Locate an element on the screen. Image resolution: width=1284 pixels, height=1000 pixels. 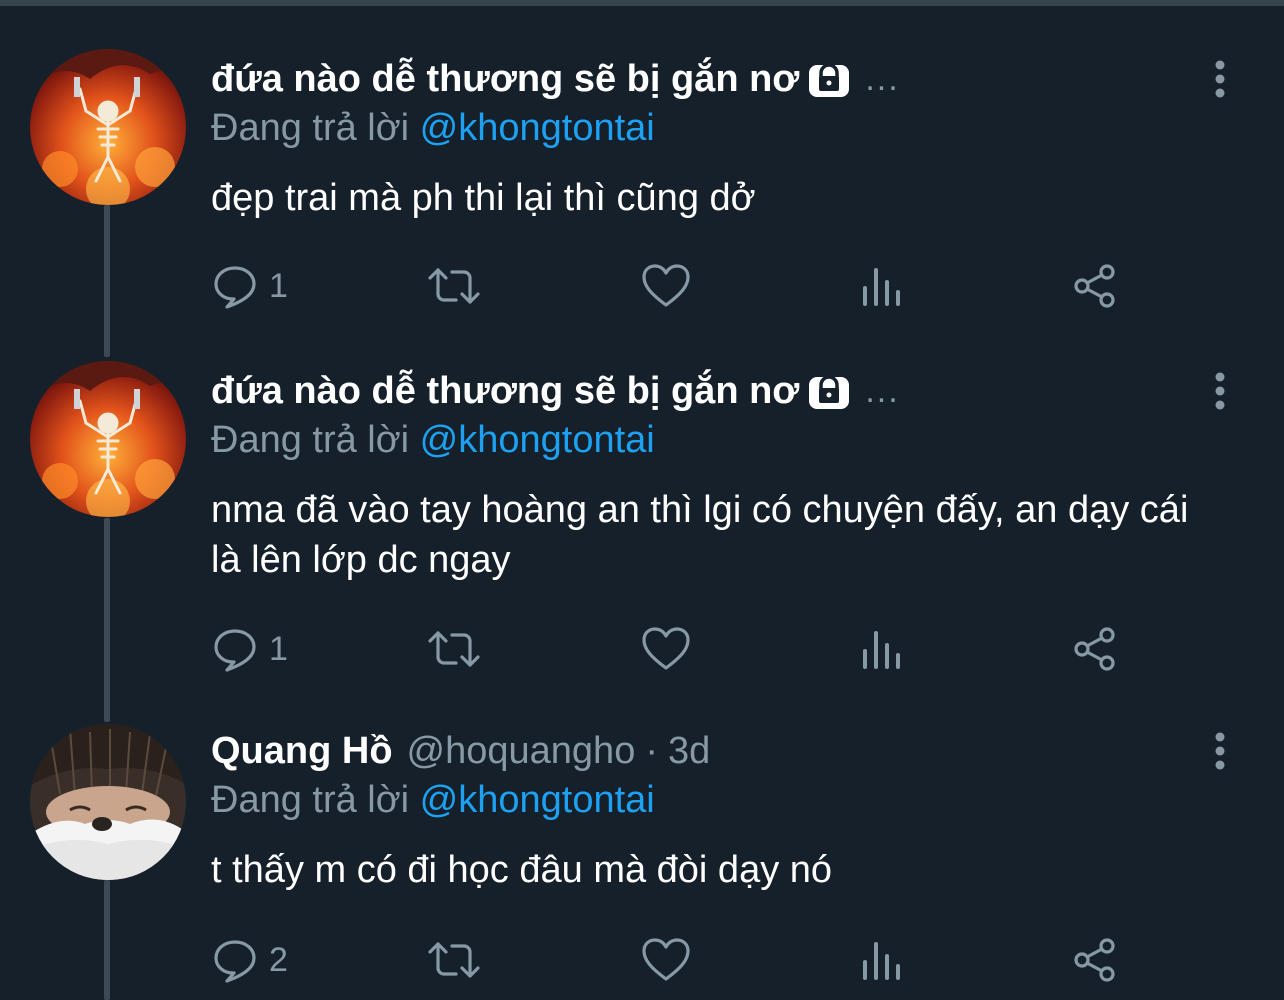
reply-button: 2 is located at coordinates (249, 960).